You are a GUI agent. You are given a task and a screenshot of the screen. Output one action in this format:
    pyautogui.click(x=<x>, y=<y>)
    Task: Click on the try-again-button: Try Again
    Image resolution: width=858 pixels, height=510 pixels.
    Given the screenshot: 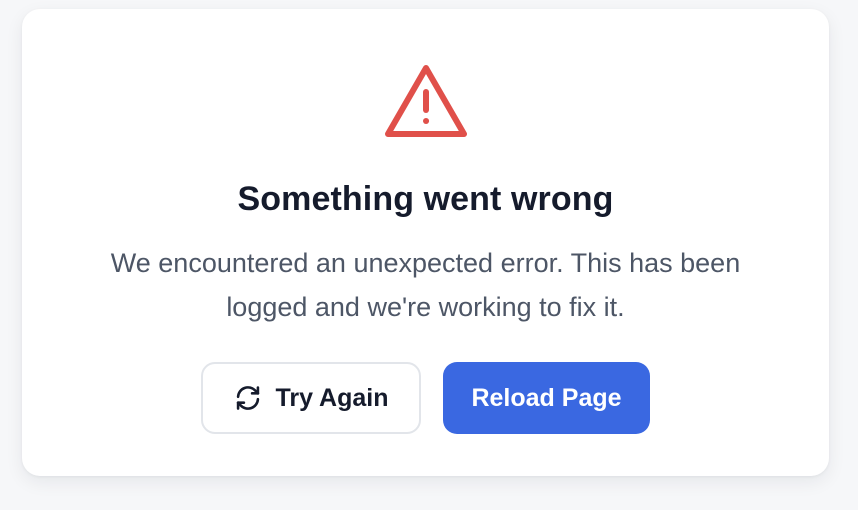 What is the action you would take?
    pyautogui.click(x=311, y=398)
    